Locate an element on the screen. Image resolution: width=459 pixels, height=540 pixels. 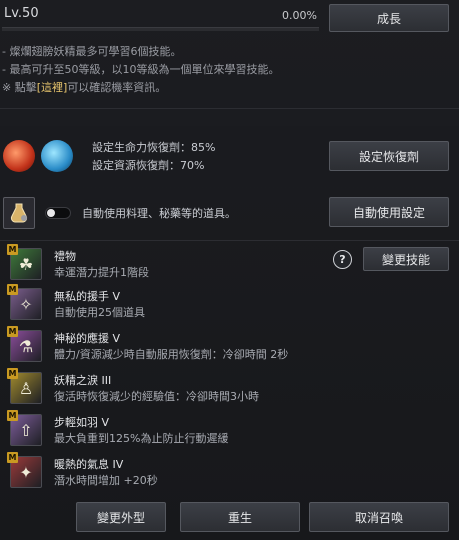
tear-icon: ♙ M is located at coordinates (24, 386).